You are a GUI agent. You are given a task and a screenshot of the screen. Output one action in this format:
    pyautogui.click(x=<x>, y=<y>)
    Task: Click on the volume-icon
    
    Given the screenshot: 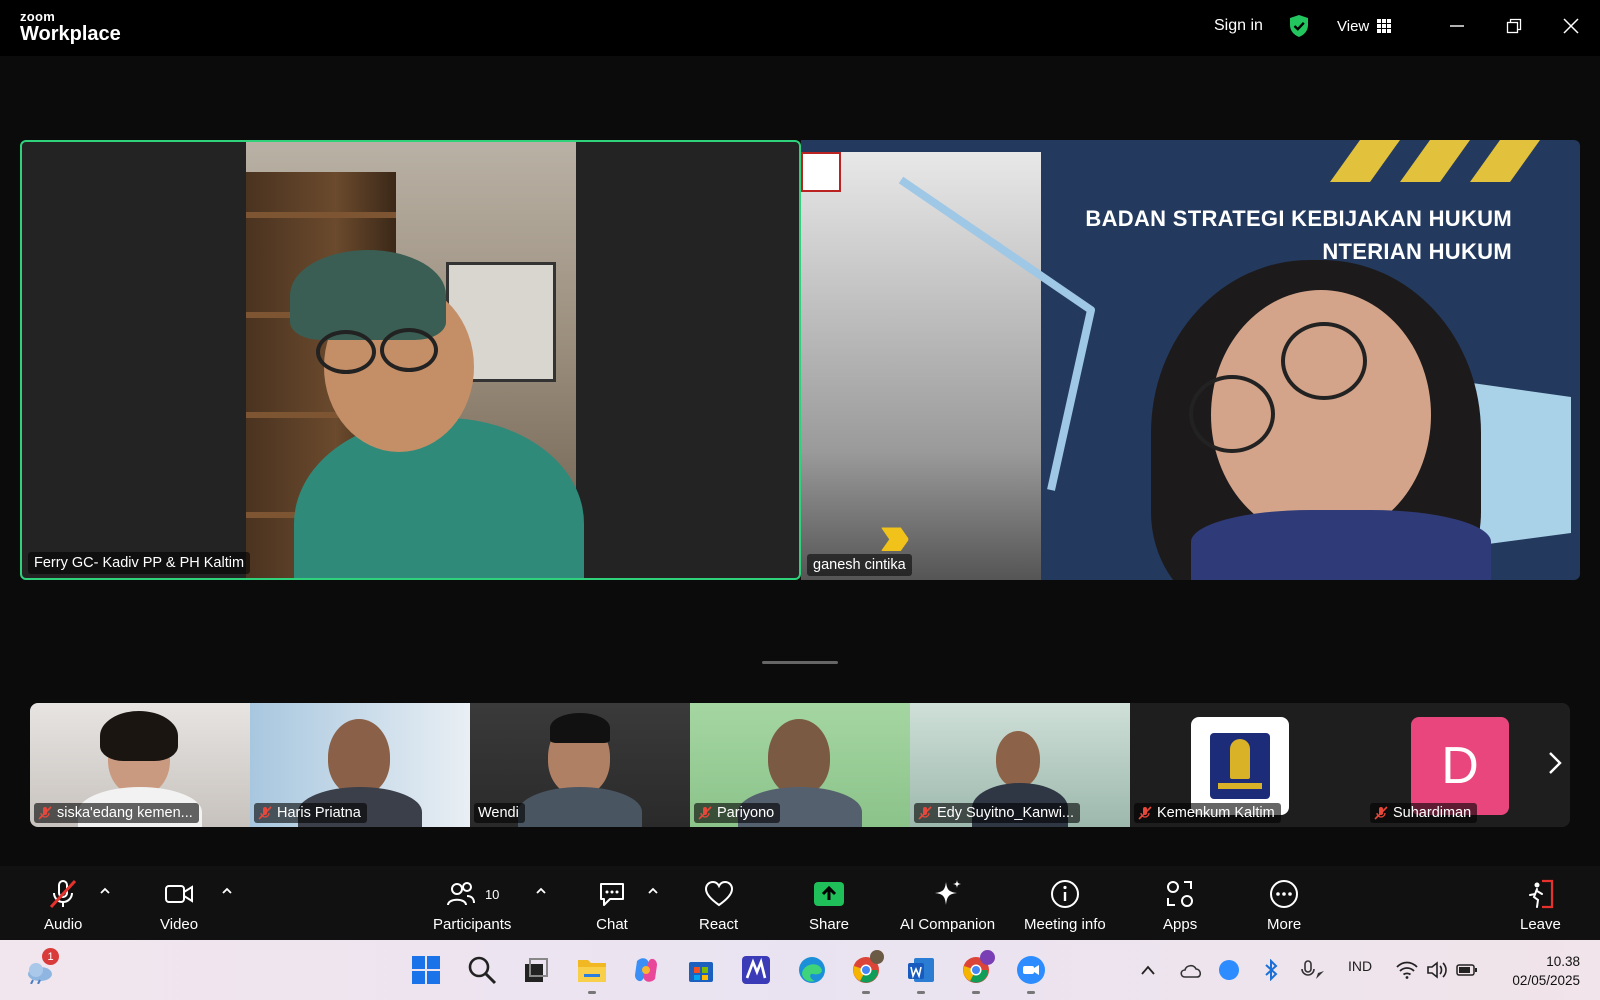 What is the action you would take?
    pyautogui.click(x=1437, y=970)
    